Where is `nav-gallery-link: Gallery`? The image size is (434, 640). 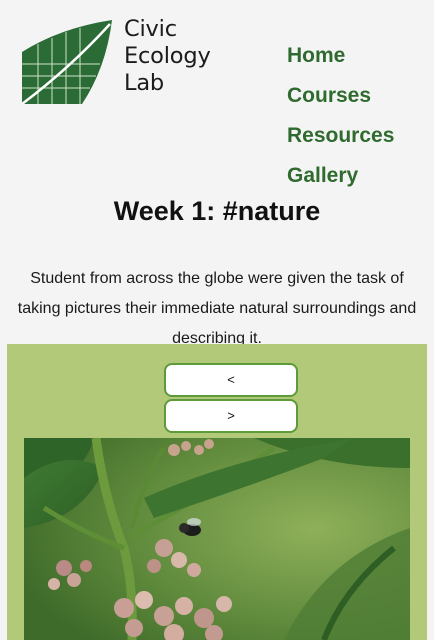
nav-gallery-link: Gallery is located at coordinates (340, 176).